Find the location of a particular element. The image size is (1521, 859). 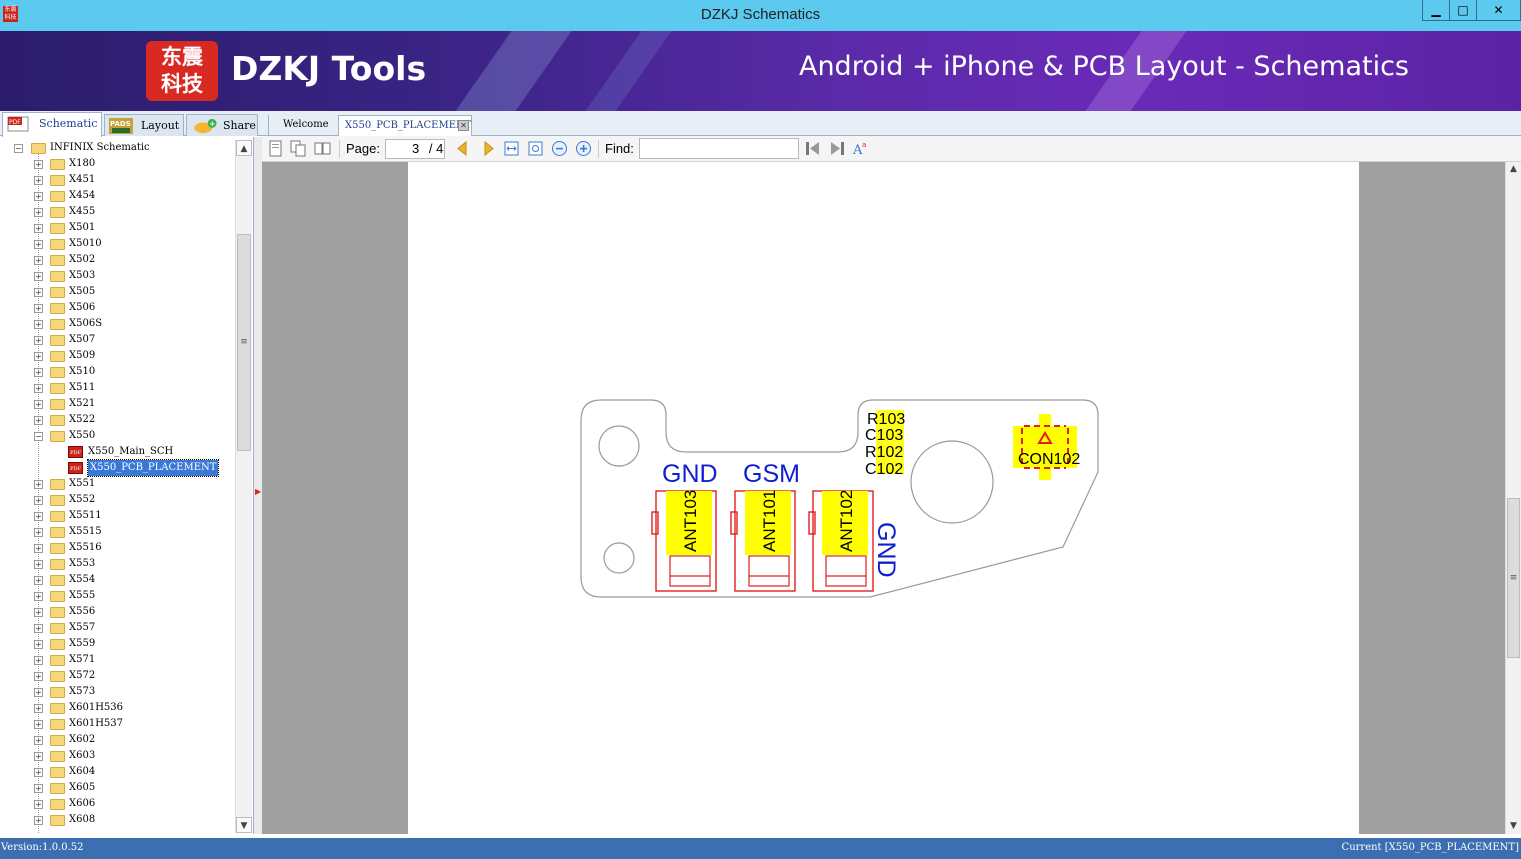

tree-item-x5515: + X5515 is located at coordinates (117, 532).